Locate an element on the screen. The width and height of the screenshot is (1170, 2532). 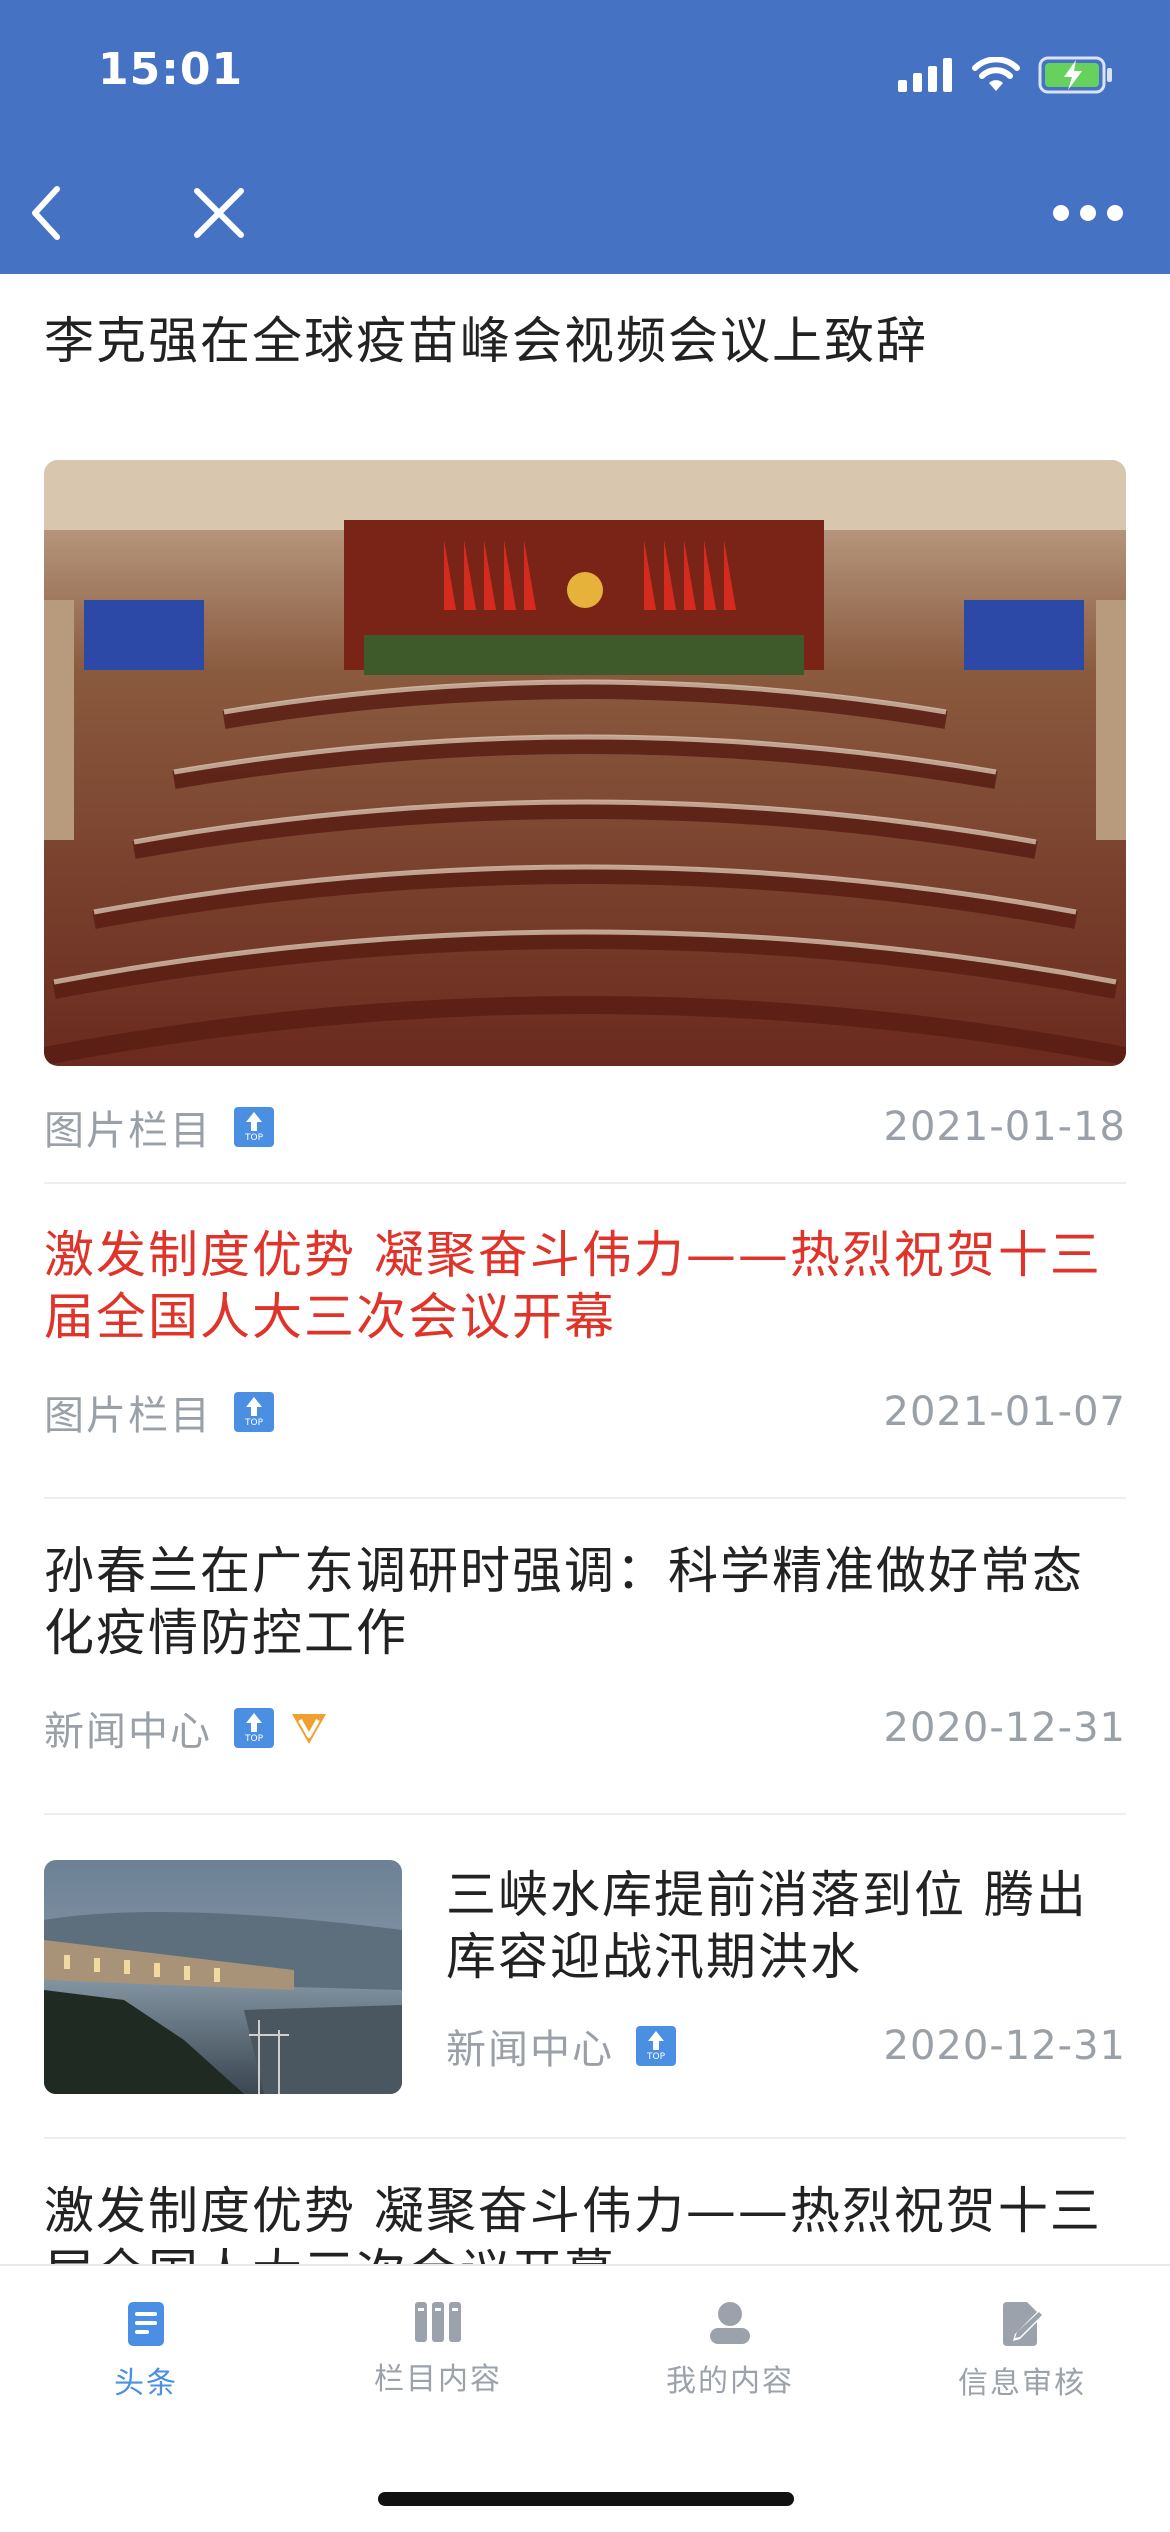
back-button is located at coordinates (47, 213).